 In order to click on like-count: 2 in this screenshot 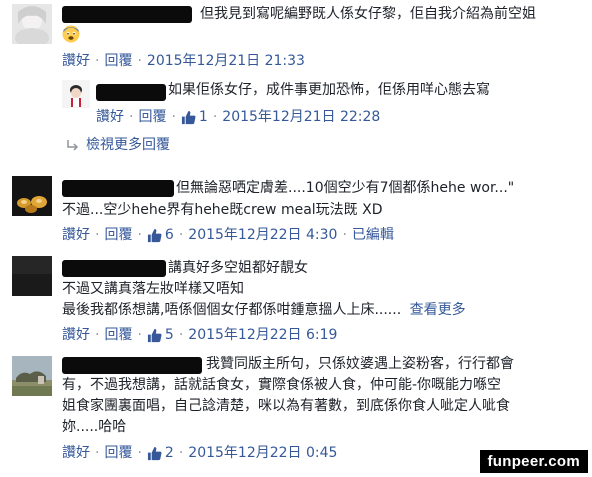, I will do `click(160, 453)`.